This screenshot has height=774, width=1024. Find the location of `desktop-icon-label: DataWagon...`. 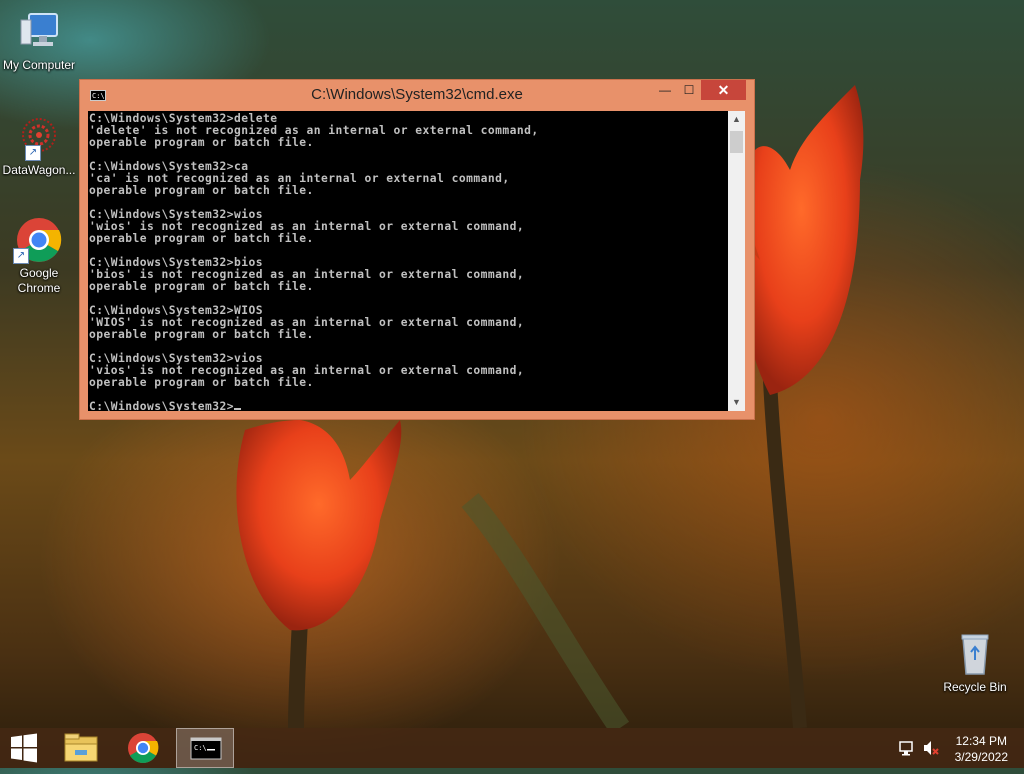

desktop-icon-label: DataWagon... is located at coordinates (39, 170).